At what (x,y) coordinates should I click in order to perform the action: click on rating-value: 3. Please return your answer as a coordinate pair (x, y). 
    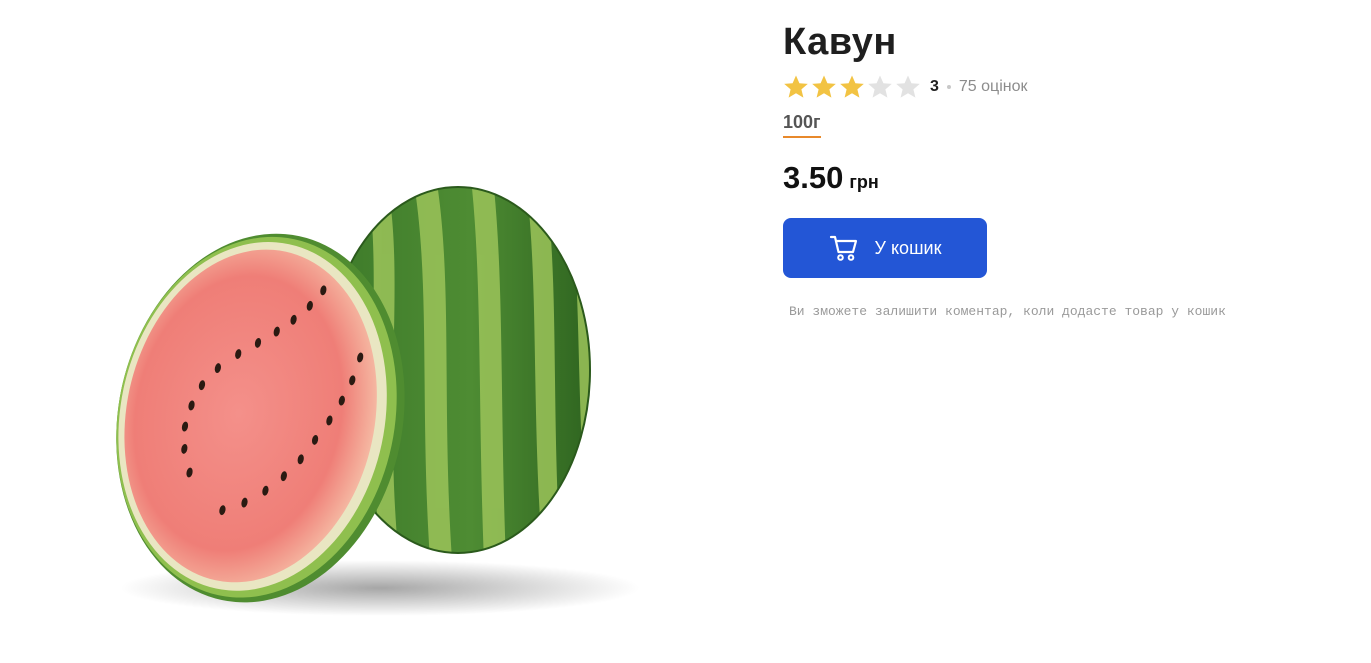
    Looking at the image, I should click on (934, 86).